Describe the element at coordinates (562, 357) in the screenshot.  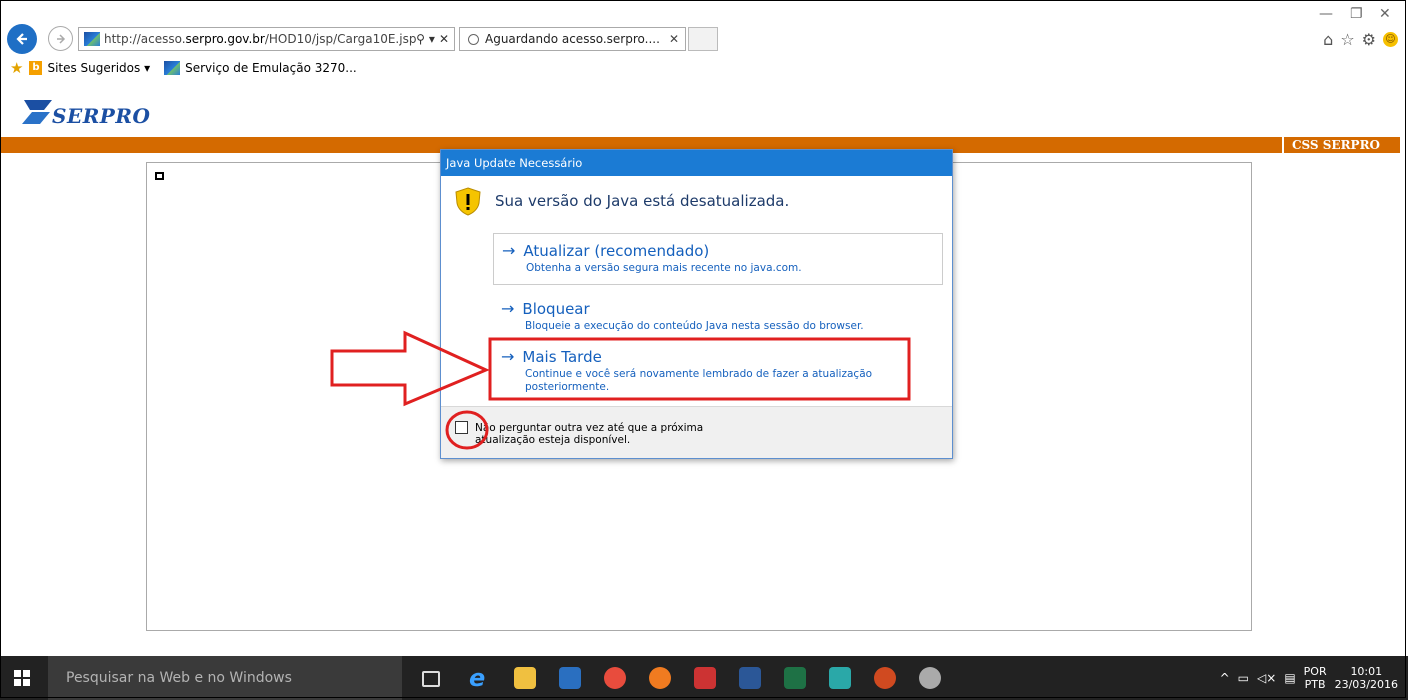
I see `option-title: Mais Tarde` at that location.